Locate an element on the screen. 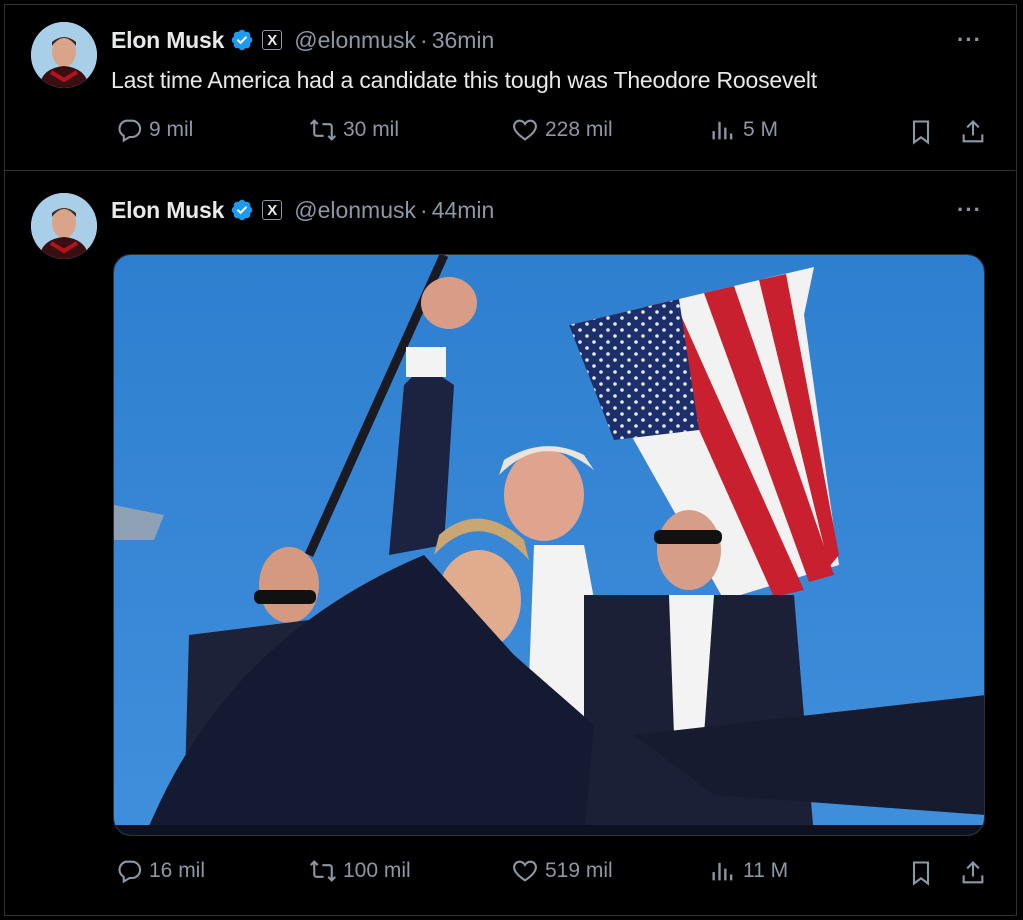 The height and width of the screenshot is (920, 1023). repost-count: 100 mil is located at coordinates (377, 870).